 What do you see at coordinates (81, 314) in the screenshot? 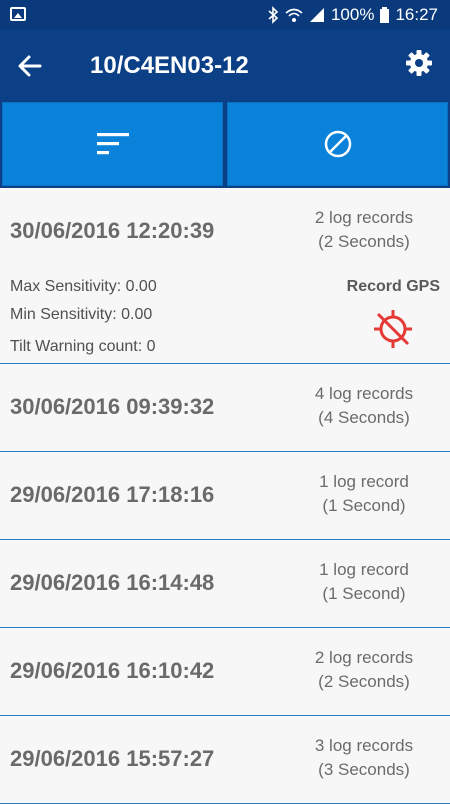
I see `min-sensitivity: Min Sensitivity: 0.00` at bounding box center [81, 314].